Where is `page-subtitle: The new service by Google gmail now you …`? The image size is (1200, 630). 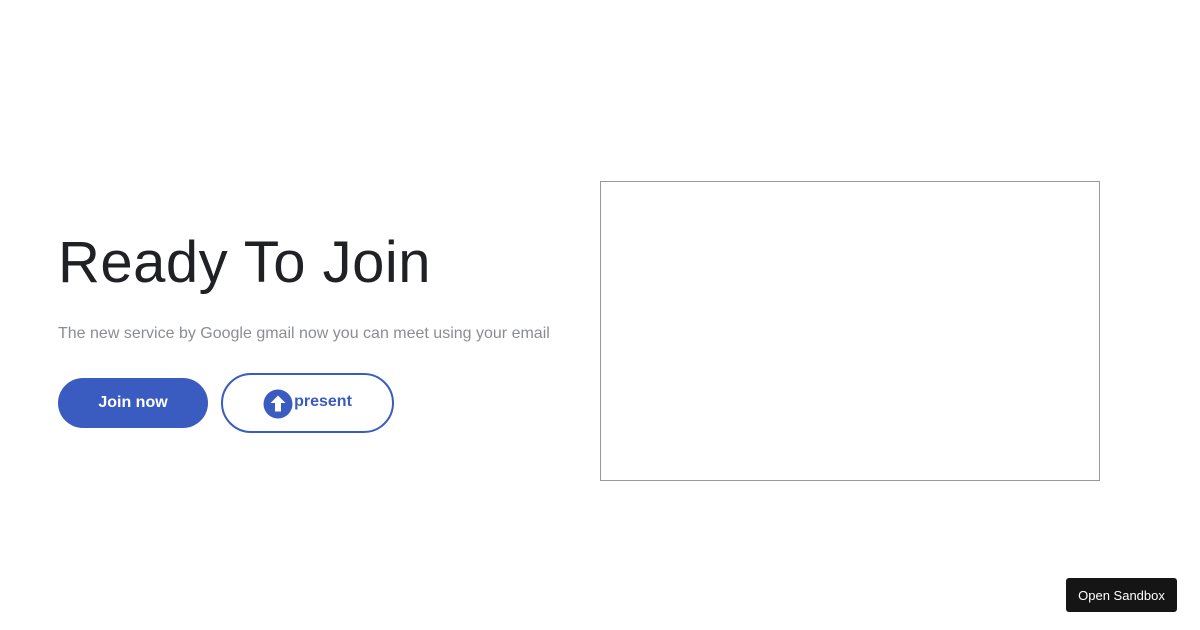
page-subtitle: The new service by Google gmail now you … is located at coordinates (304, 333).